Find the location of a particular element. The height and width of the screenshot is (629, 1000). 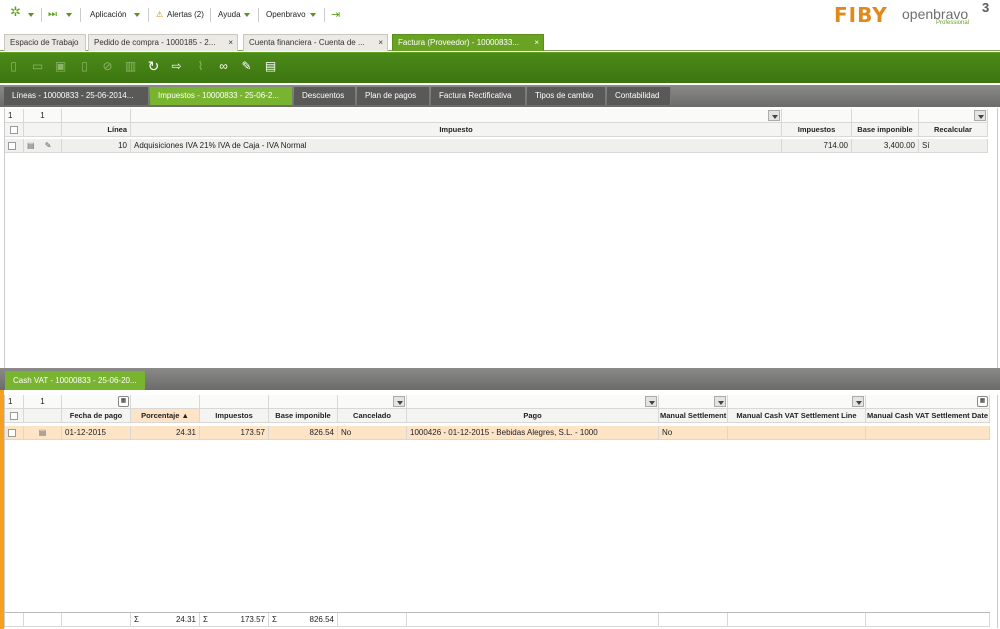

tab-financial-account: Cuenta financiera - Cuenta de ... × is located at coordinates (315, 42).